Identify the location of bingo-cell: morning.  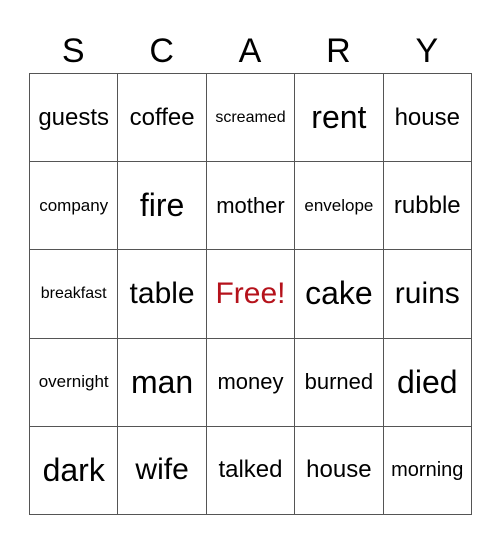
(427, 470).